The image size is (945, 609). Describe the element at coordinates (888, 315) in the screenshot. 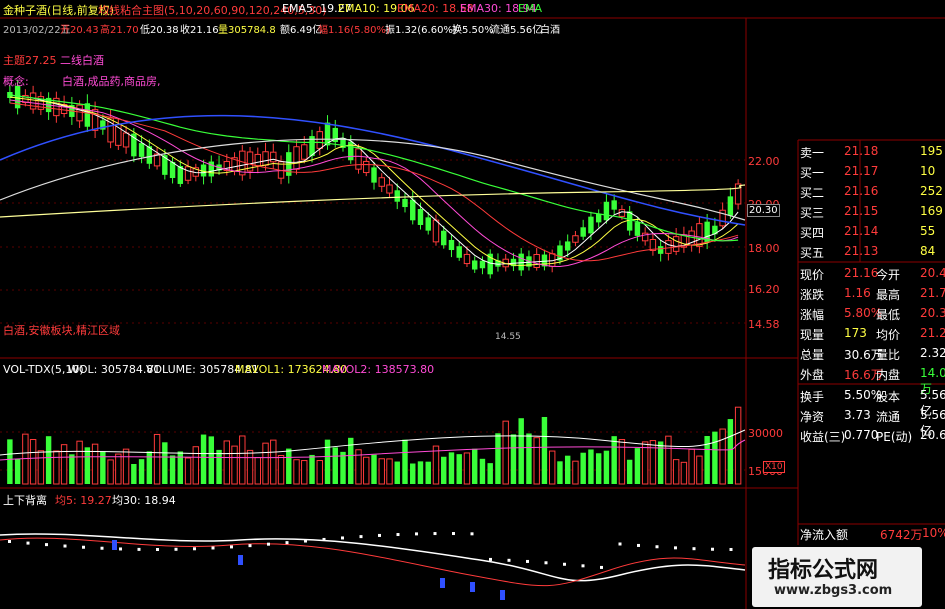

I see `stat-label: 最低` at that location.